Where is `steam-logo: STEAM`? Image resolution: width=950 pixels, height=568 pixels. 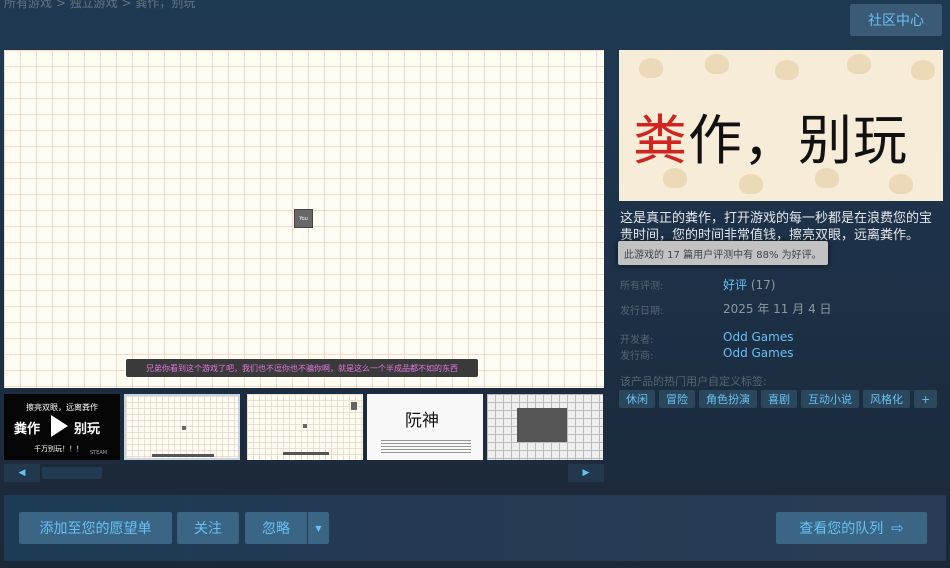
steam-logo: STEAM is located at coordinates (99, 453).